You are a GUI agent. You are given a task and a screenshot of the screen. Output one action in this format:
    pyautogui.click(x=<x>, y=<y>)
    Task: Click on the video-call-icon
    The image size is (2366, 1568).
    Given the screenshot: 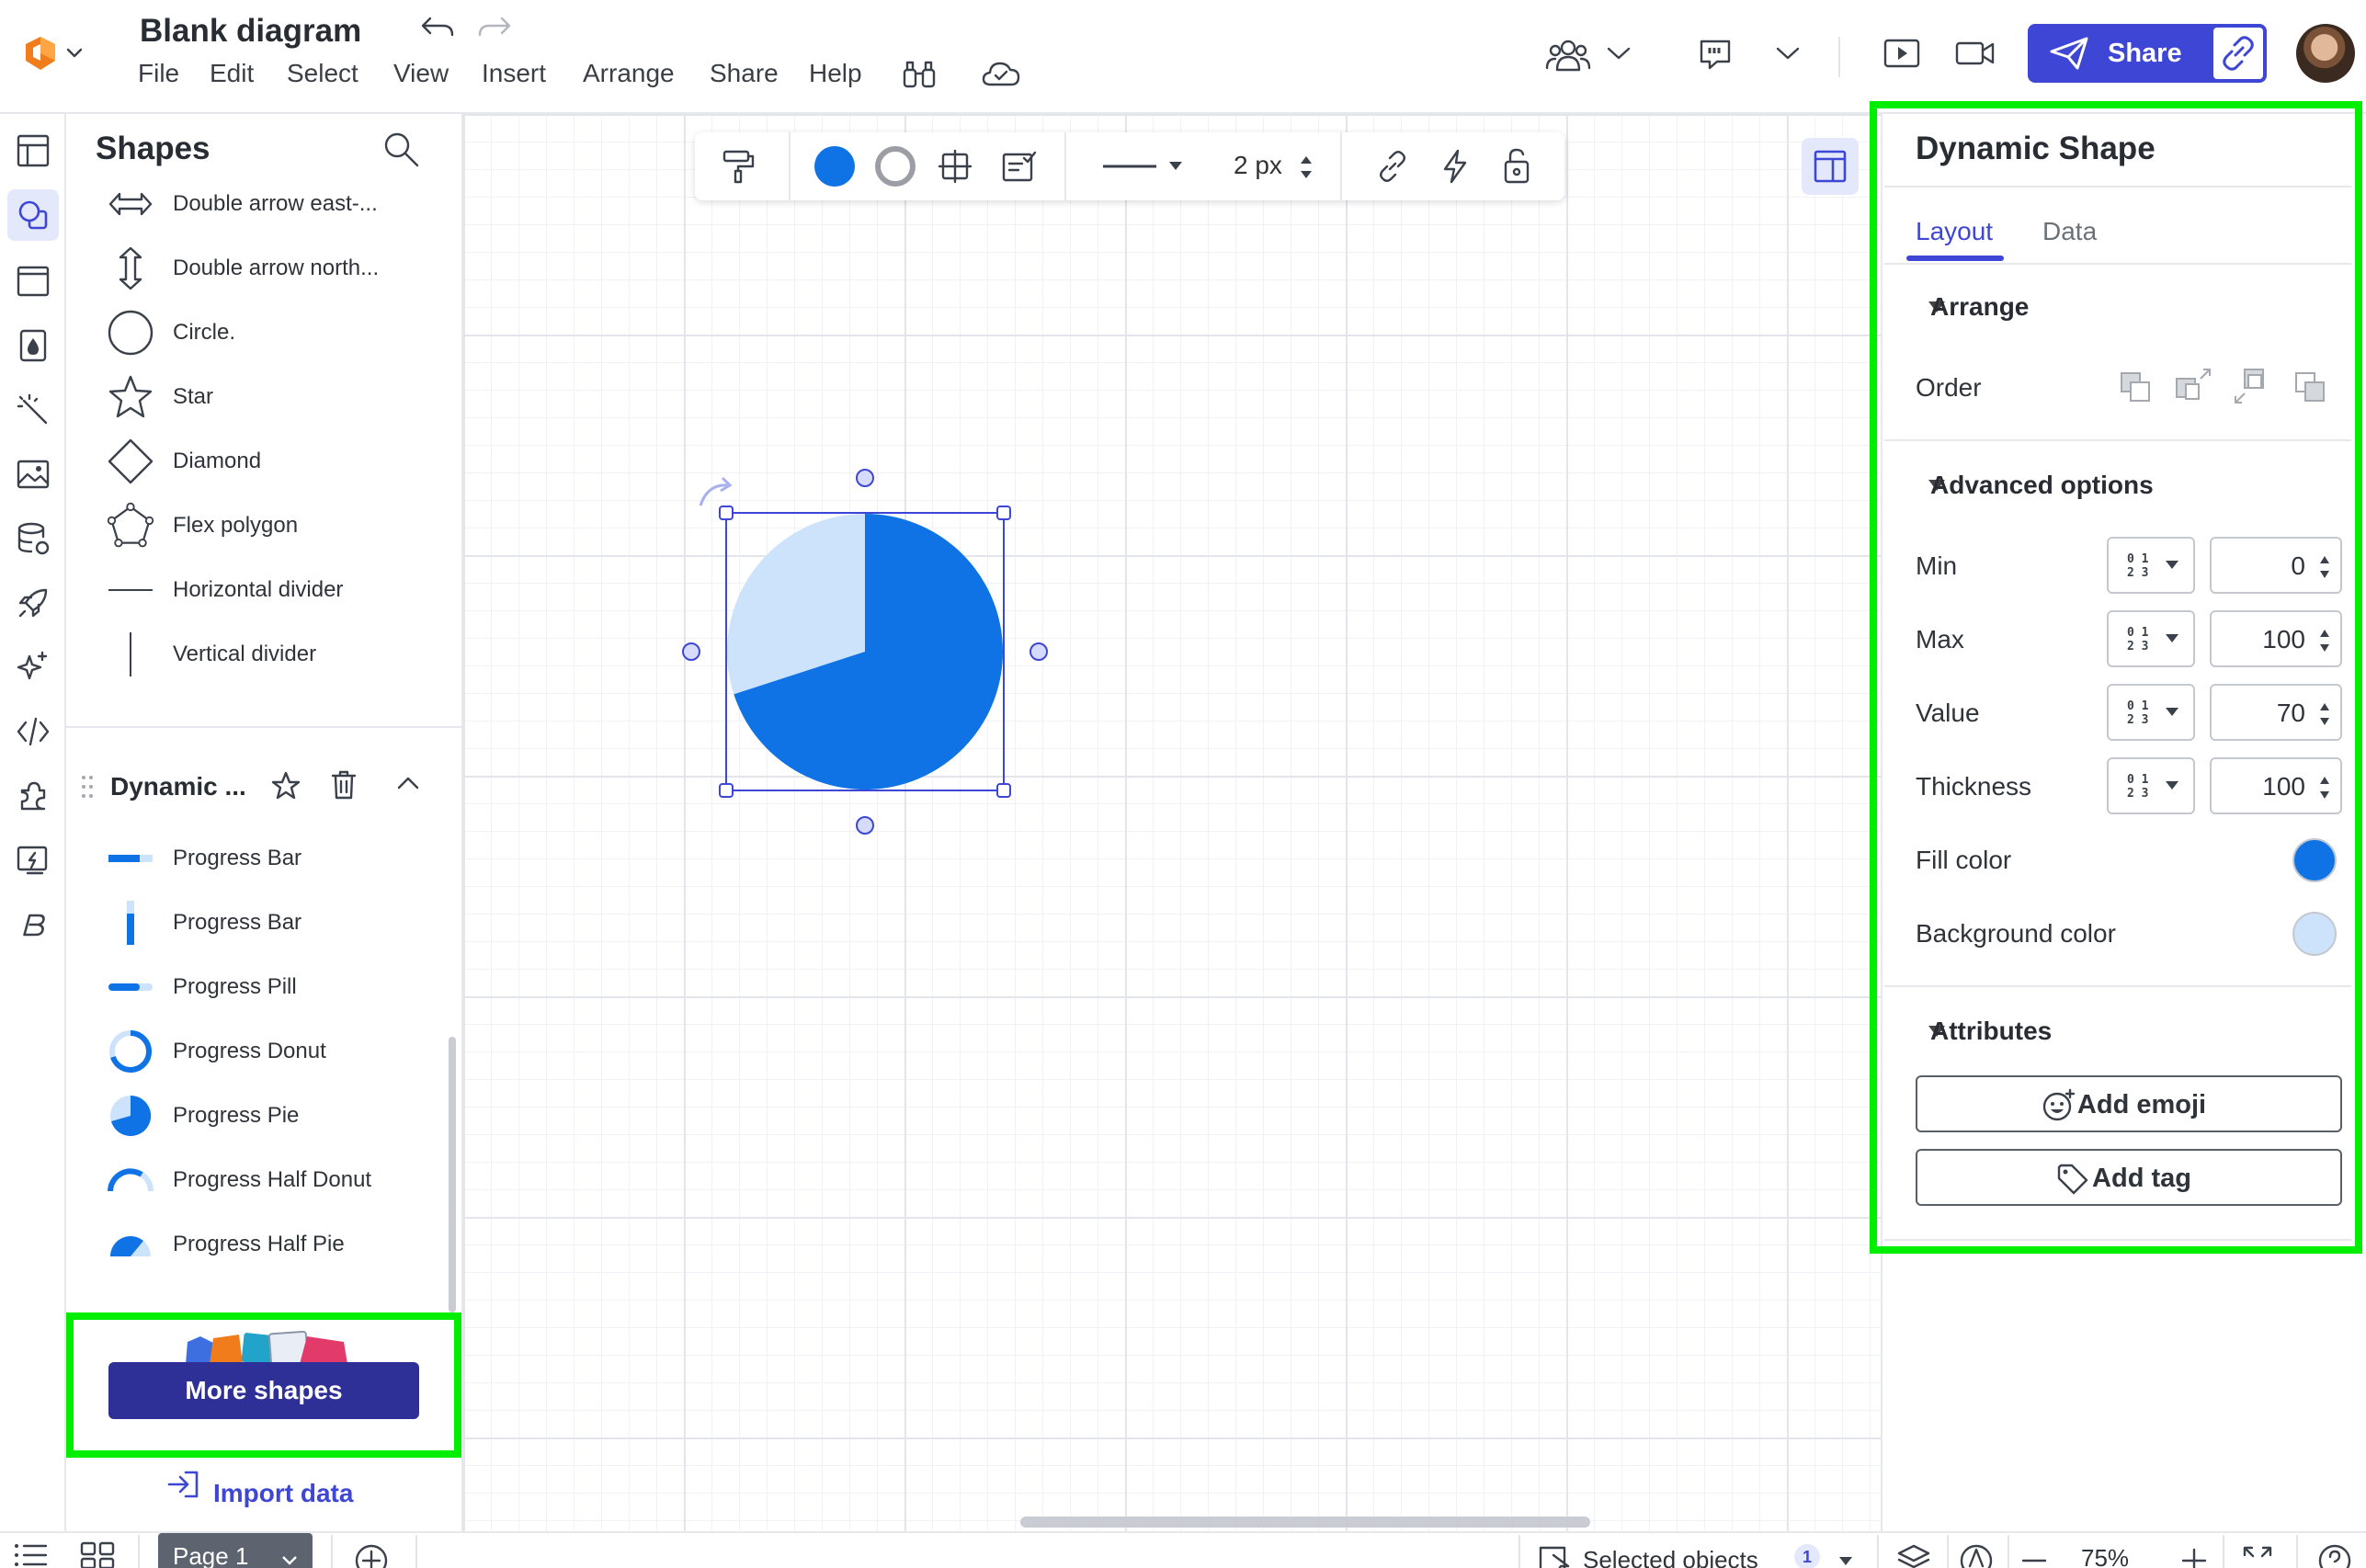 What is the action you would take?
    pyautogui.click(x=1975, y=53)
    